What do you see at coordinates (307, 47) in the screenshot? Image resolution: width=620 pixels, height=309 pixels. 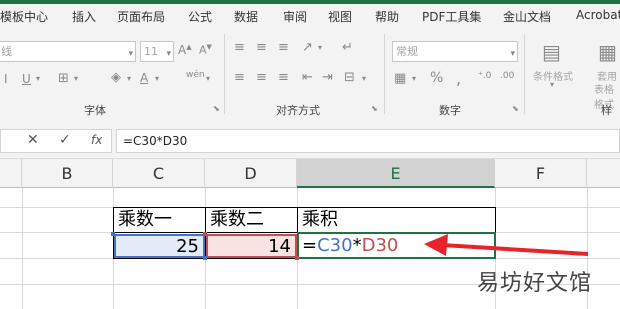 I see `orientation-icon: ↗` at bounding box center [307, 47].